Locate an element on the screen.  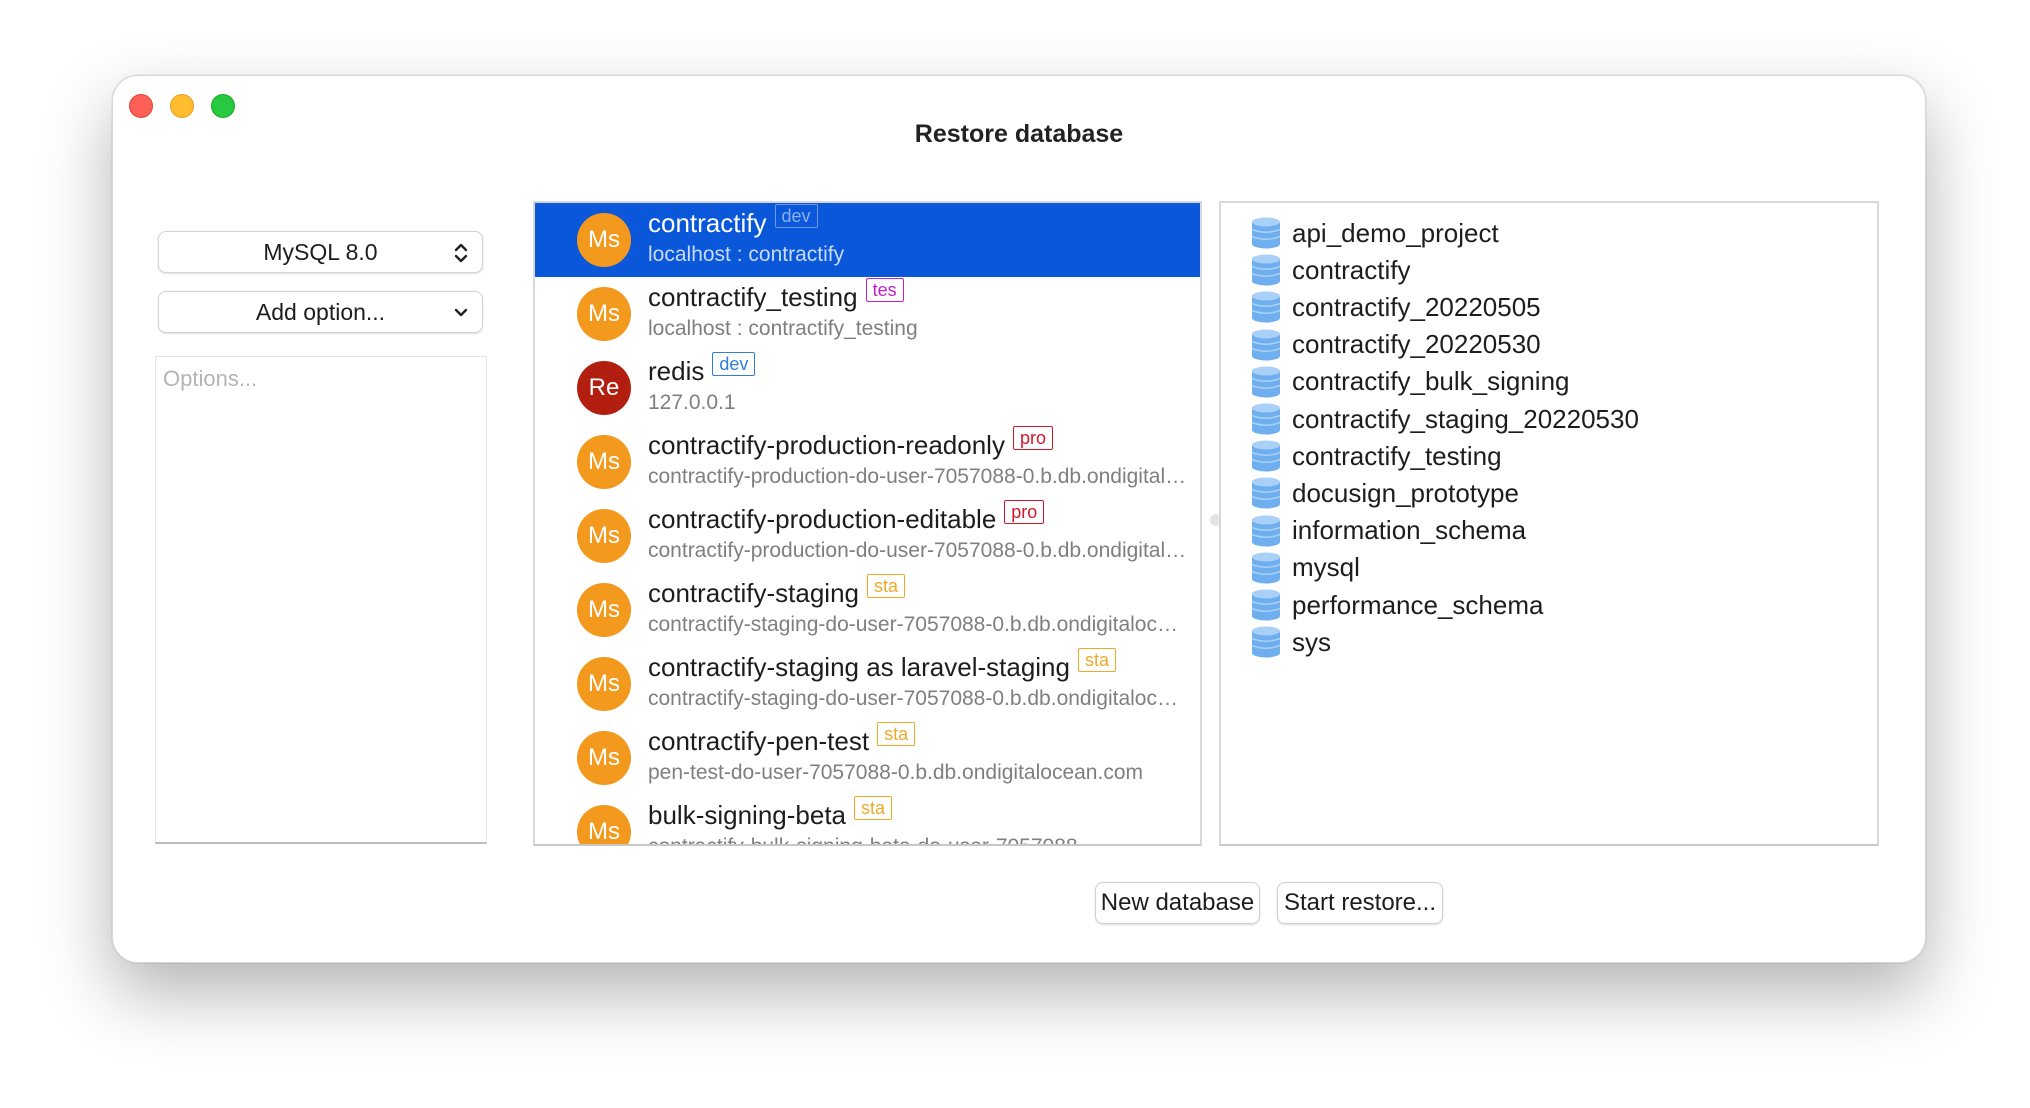
database-name: contractify_testing is located at coordinates (1397, 455).